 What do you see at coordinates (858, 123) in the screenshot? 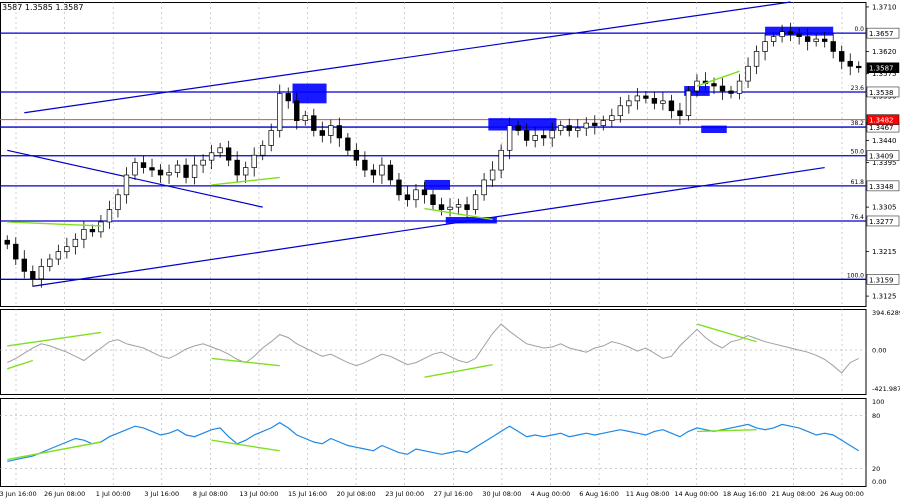
I see `fib-level-tag: 38.2` at bounding box center [858, 123].